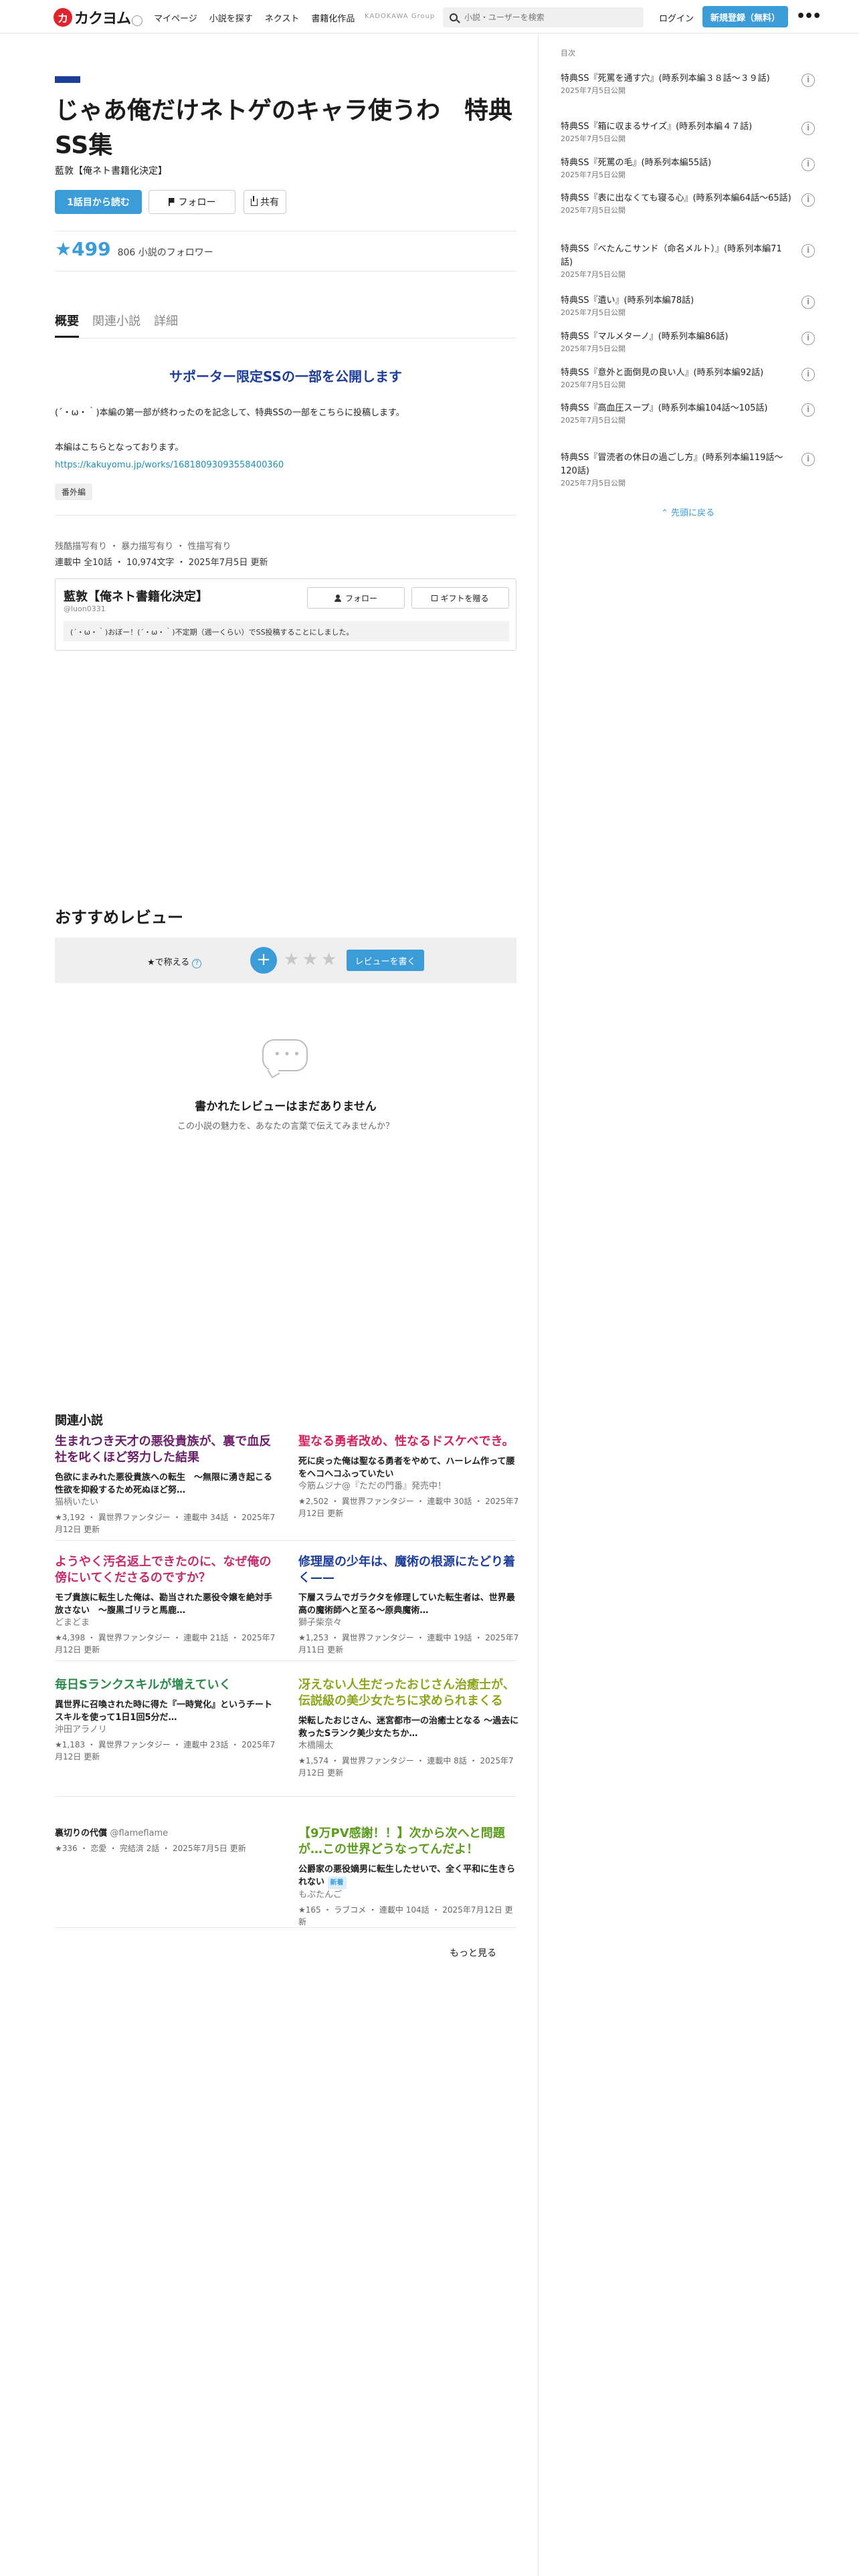  I want to click on episode-title: 特典SS『べたんこサンド（命名メルト）』(時系列本編71話), so click(676, 256).